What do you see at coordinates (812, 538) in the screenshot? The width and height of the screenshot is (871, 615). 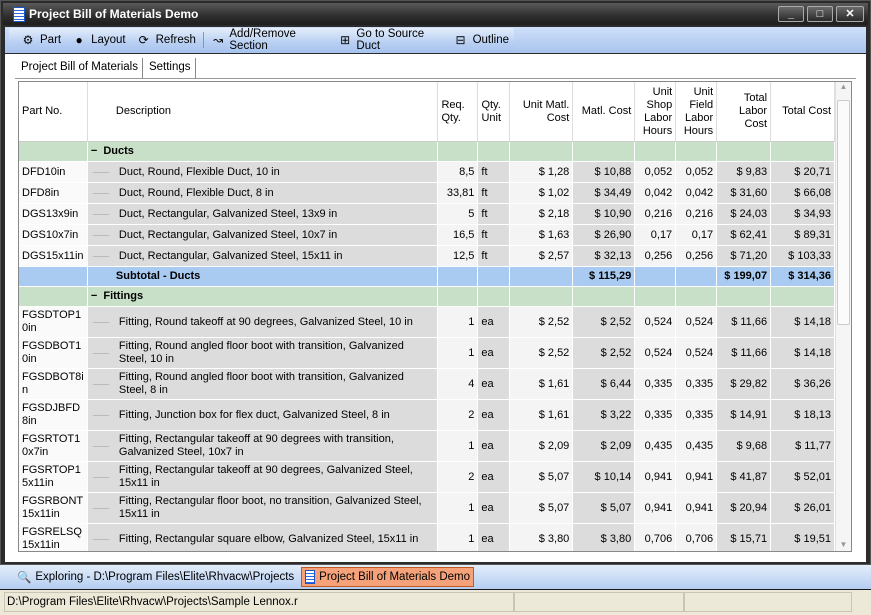 I see `cell-value: $ 19,51` at bounding box center [812, 538].